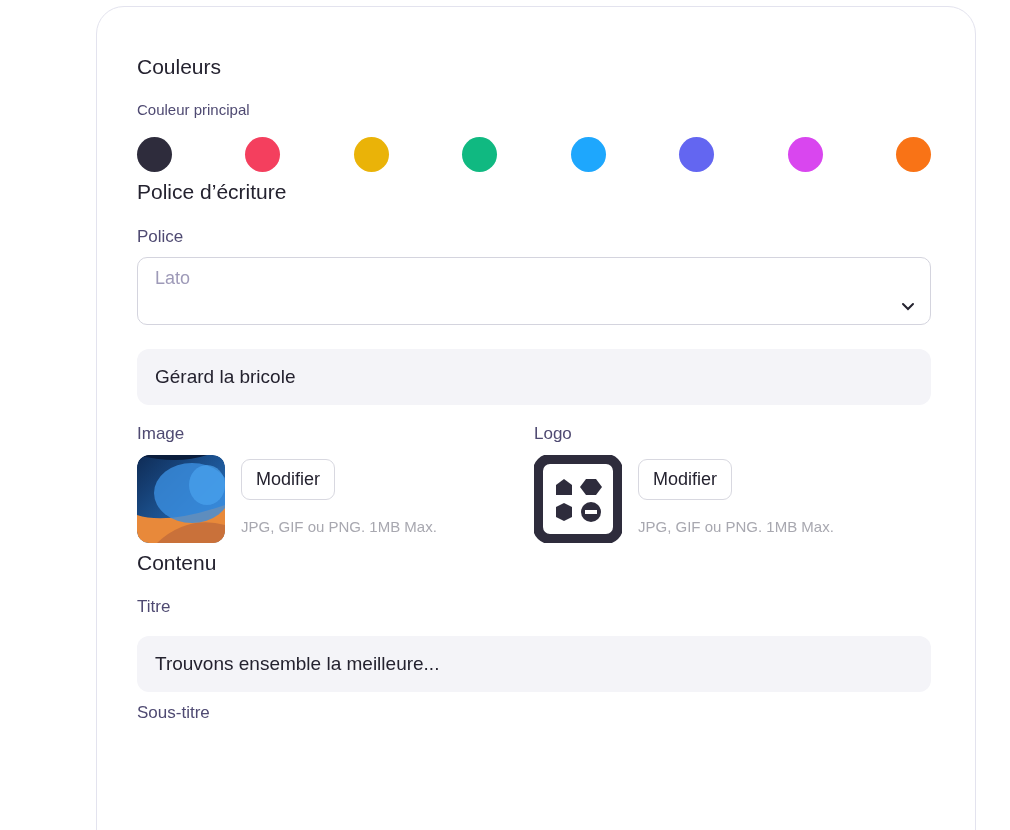 Image resolution: width=1010 pixels, height=830 pixels. Describe the element at coordinates (161, 236) in the screenshot. I see `field-label: Police` at that location.